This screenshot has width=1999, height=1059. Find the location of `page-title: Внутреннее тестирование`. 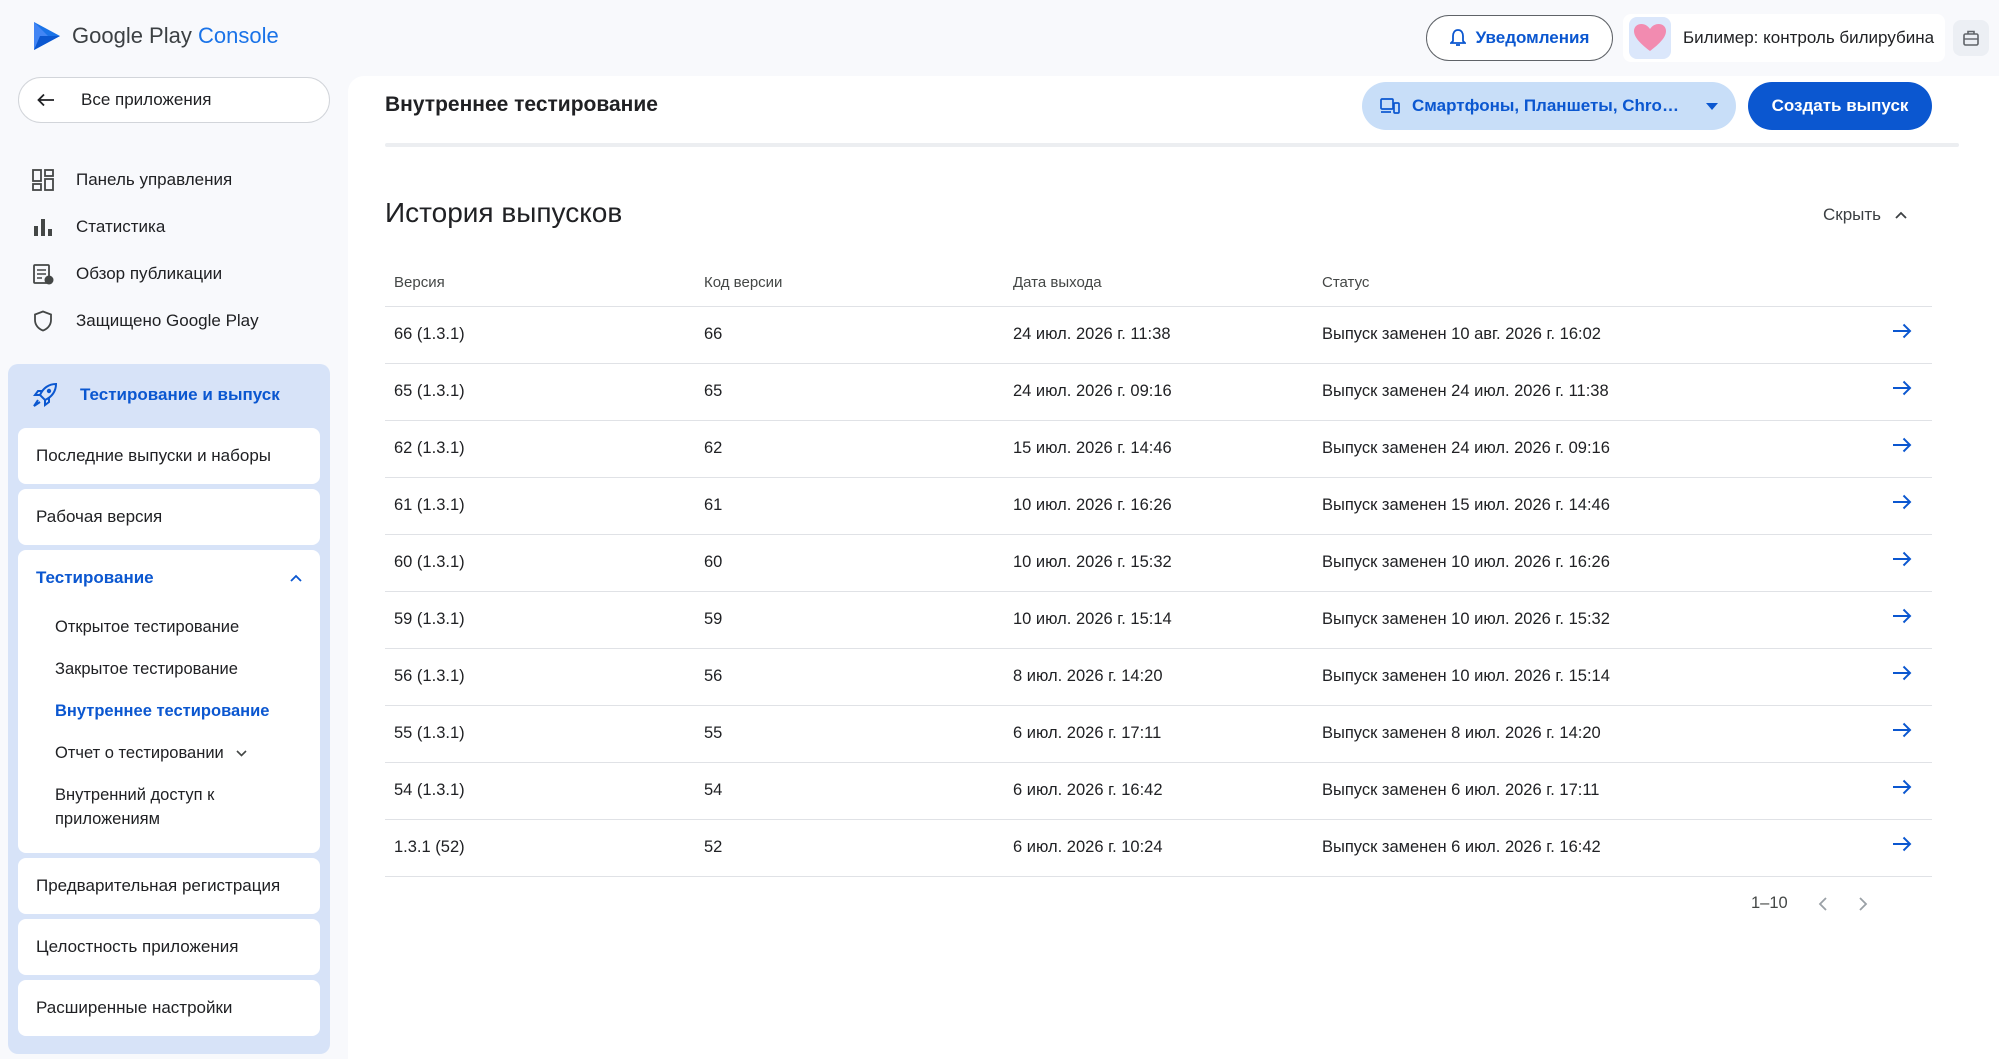

page-title: Внутреннее тестирование is located at coordinates (521, 104).